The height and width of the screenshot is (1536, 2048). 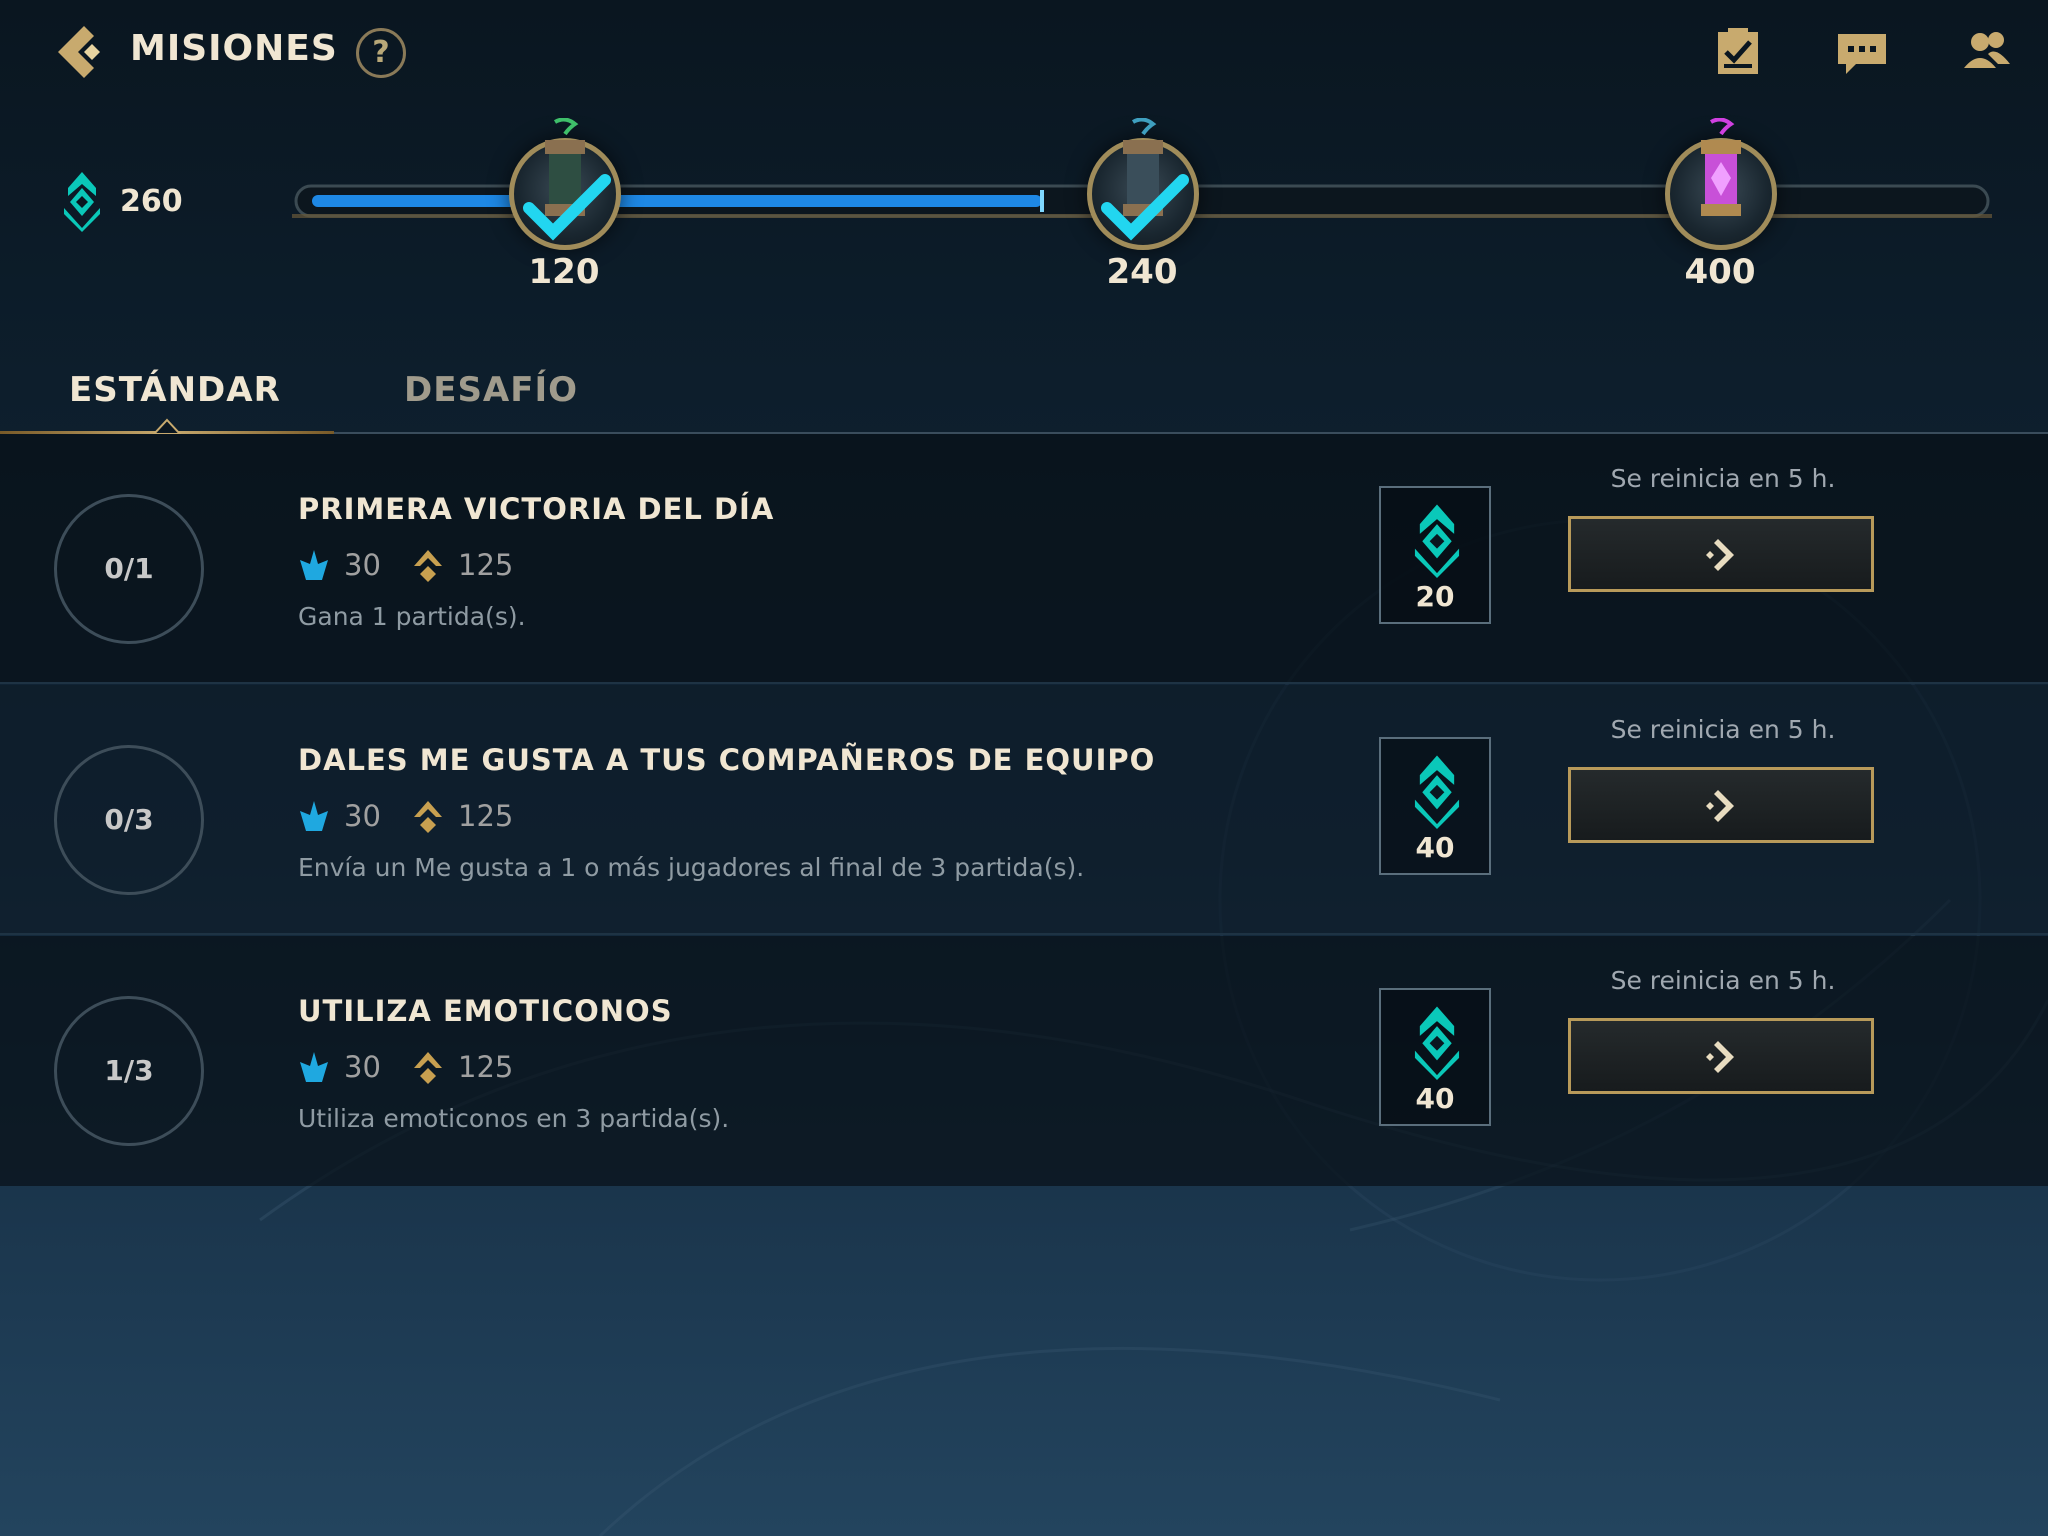 What do you see at coordinates (1862, 52) in the screenshot?
I see `chat-icon` at bounding box center [1862, 52].